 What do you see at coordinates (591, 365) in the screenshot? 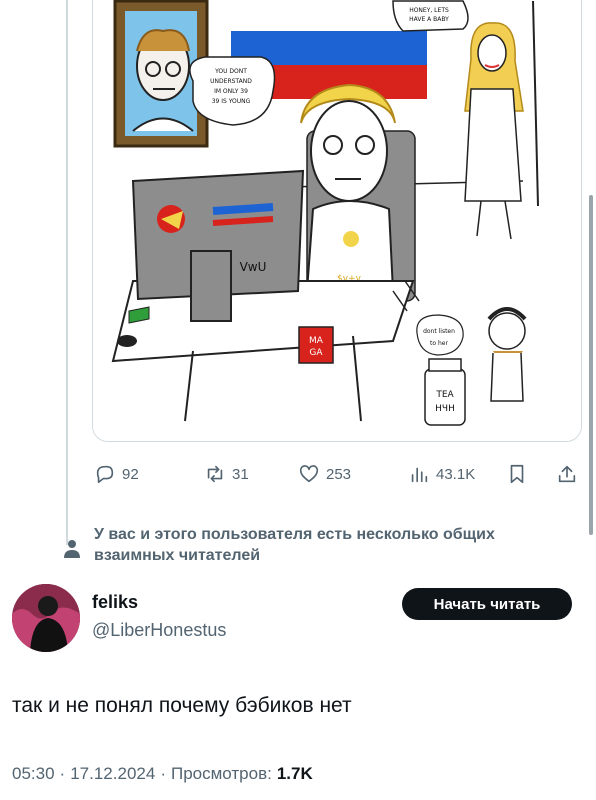
I see `scrollbar` at bounding box center [591, 365].